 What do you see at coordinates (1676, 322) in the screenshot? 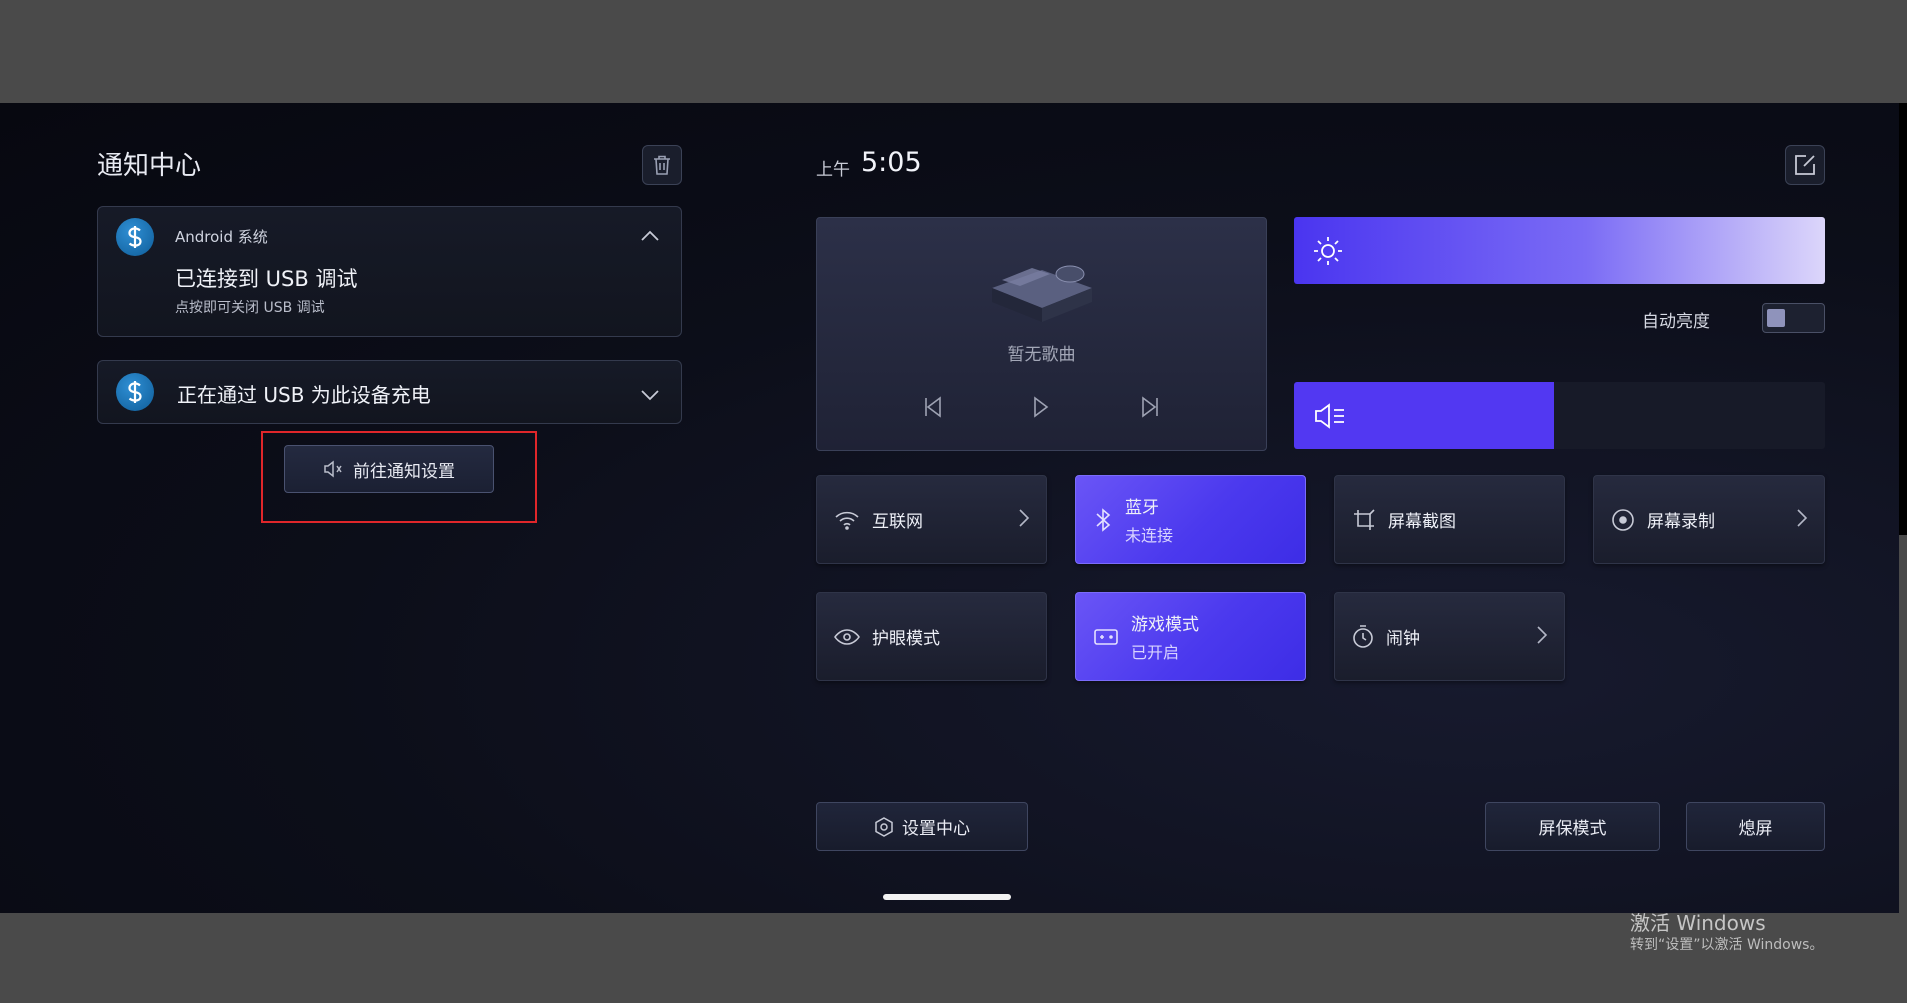
I see `auto-brightness-label: 自动亮度` at bounding box center [1676, 322].